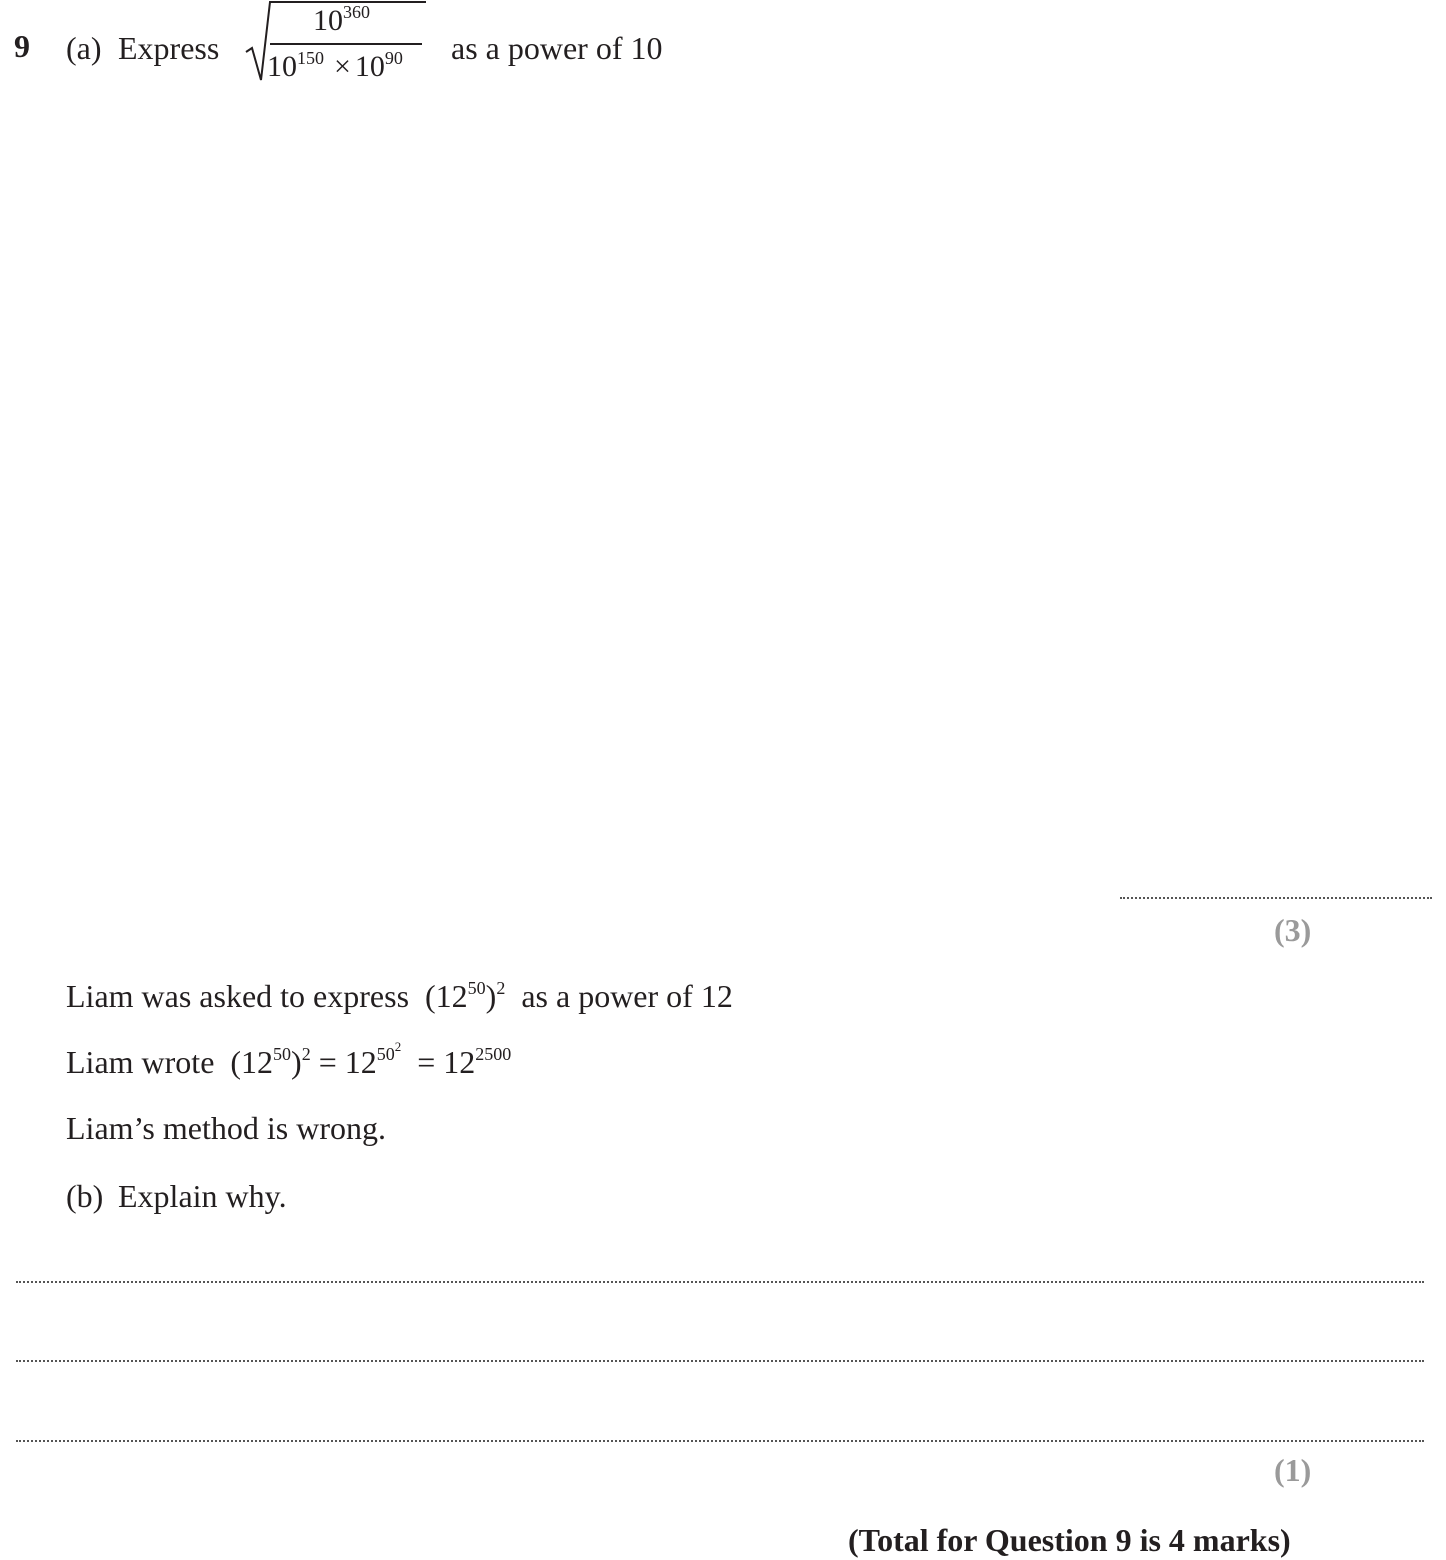 Image resolution: width=1446 pixels, height=1560 pixels. What do you see at coordinates (169, 48) in the screenshot?
I see `part-a-instruction: Express` at bounding box center [169, 48].